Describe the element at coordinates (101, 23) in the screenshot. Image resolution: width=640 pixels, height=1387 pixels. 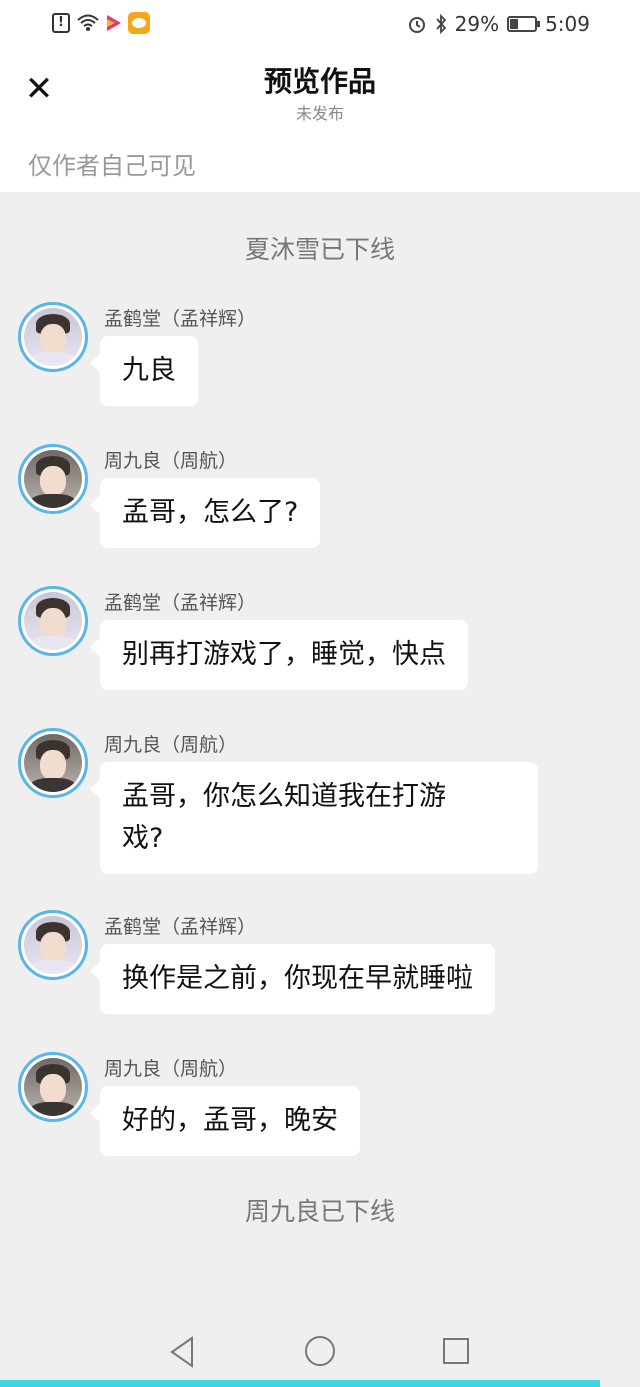
I see `status-left-icons: !` at that location.